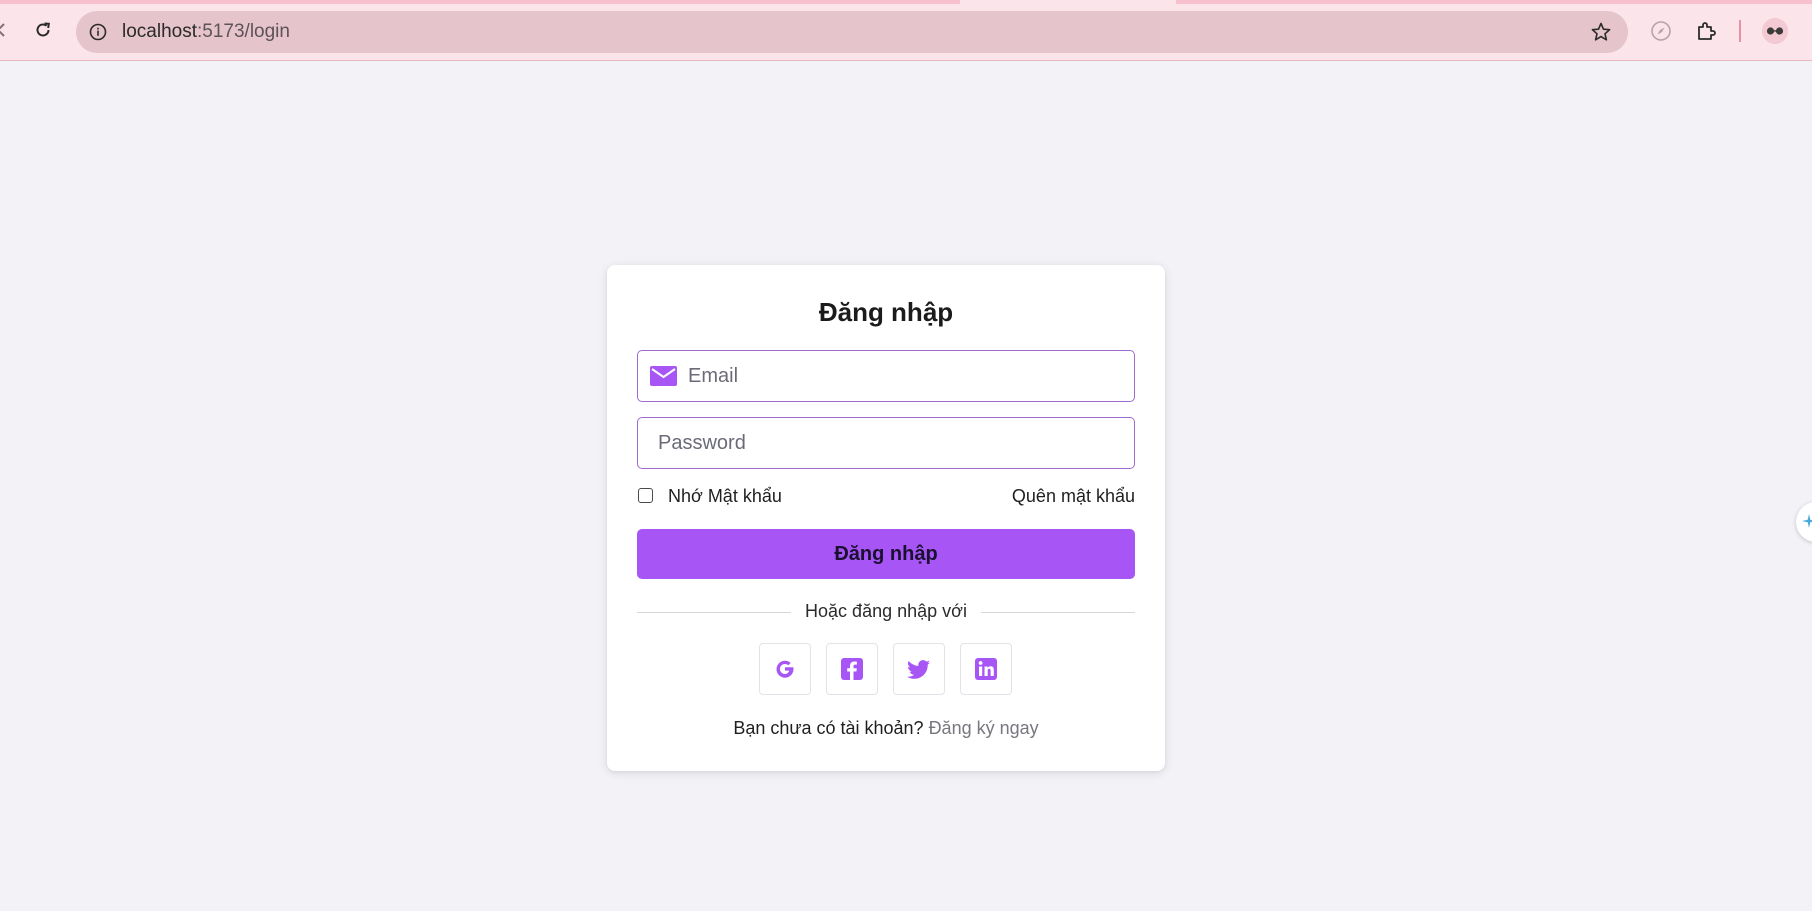 Image resolution: width=1812 pixels, height=911 pixels. I want to click on toolbar-divider, so click(1740, 31).